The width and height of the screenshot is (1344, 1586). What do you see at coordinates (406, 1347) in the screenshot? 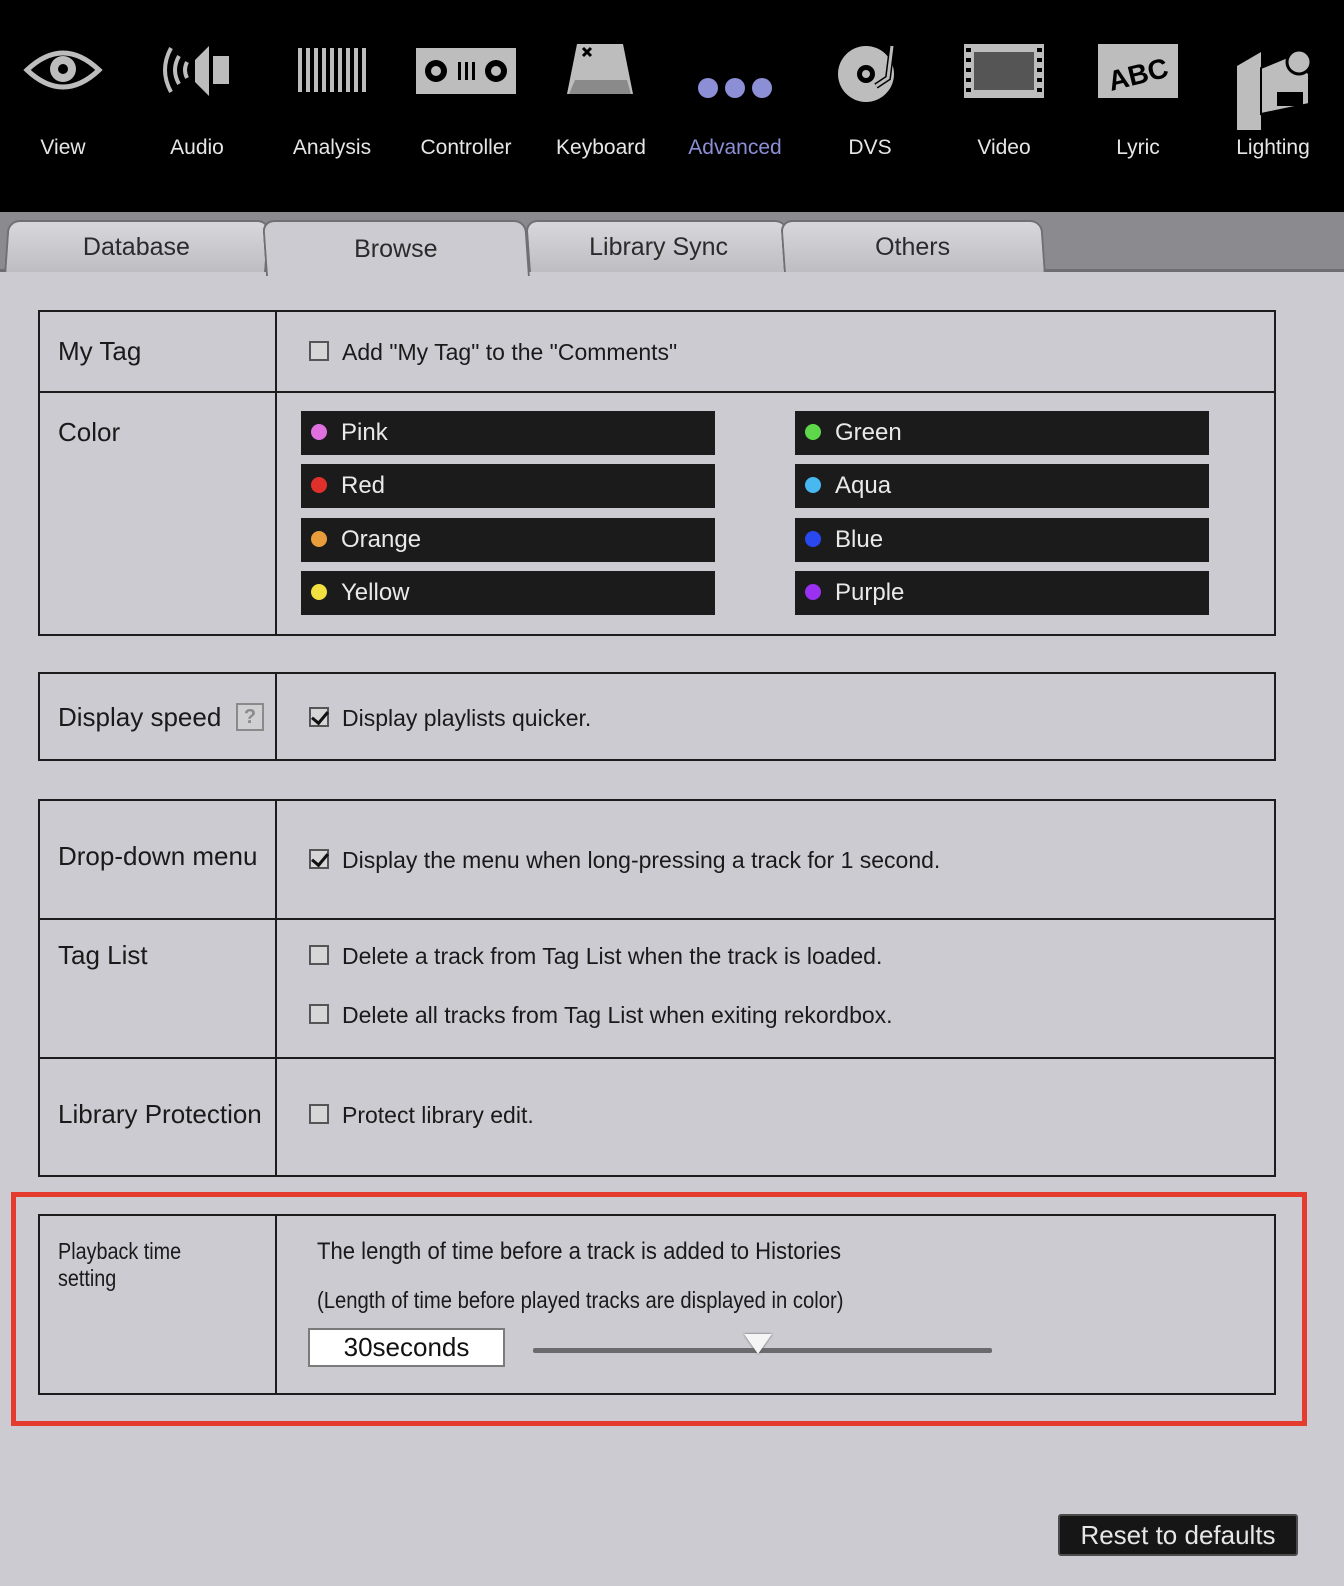
I see `playback-time-value: 30seconds` at bounding box center [406, 1347].